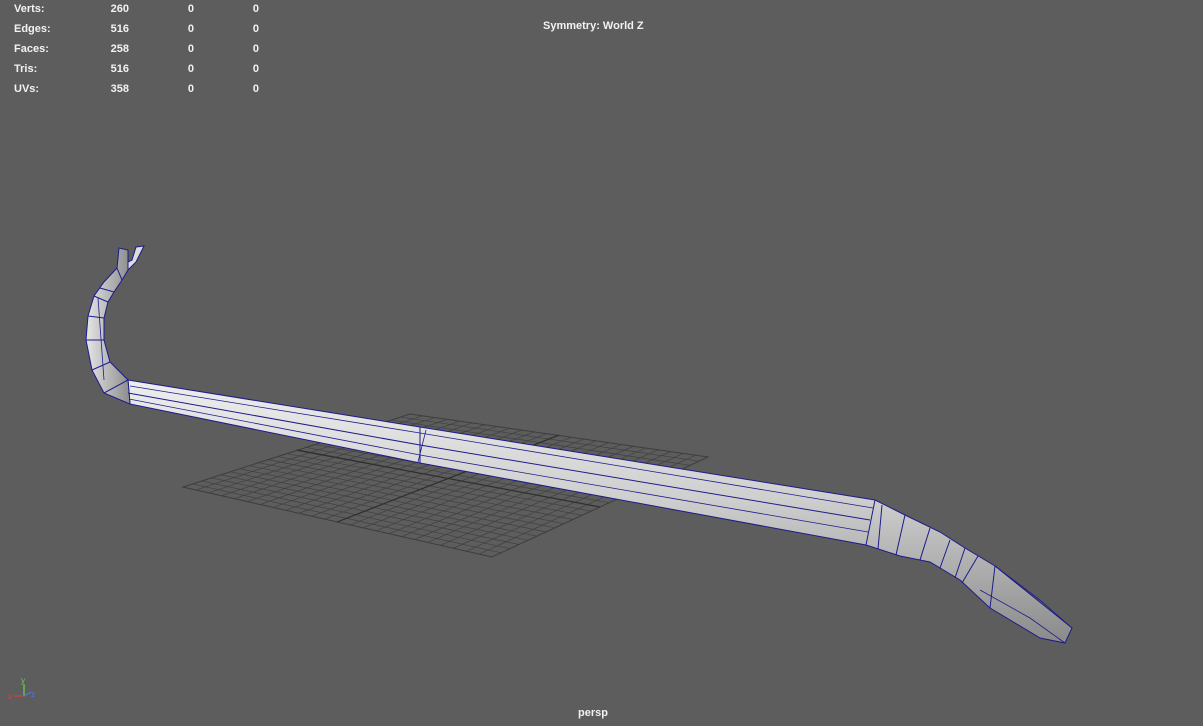 The image size is (1203, 726). I want to click on hud-value-total: 260, so click(119, 9).